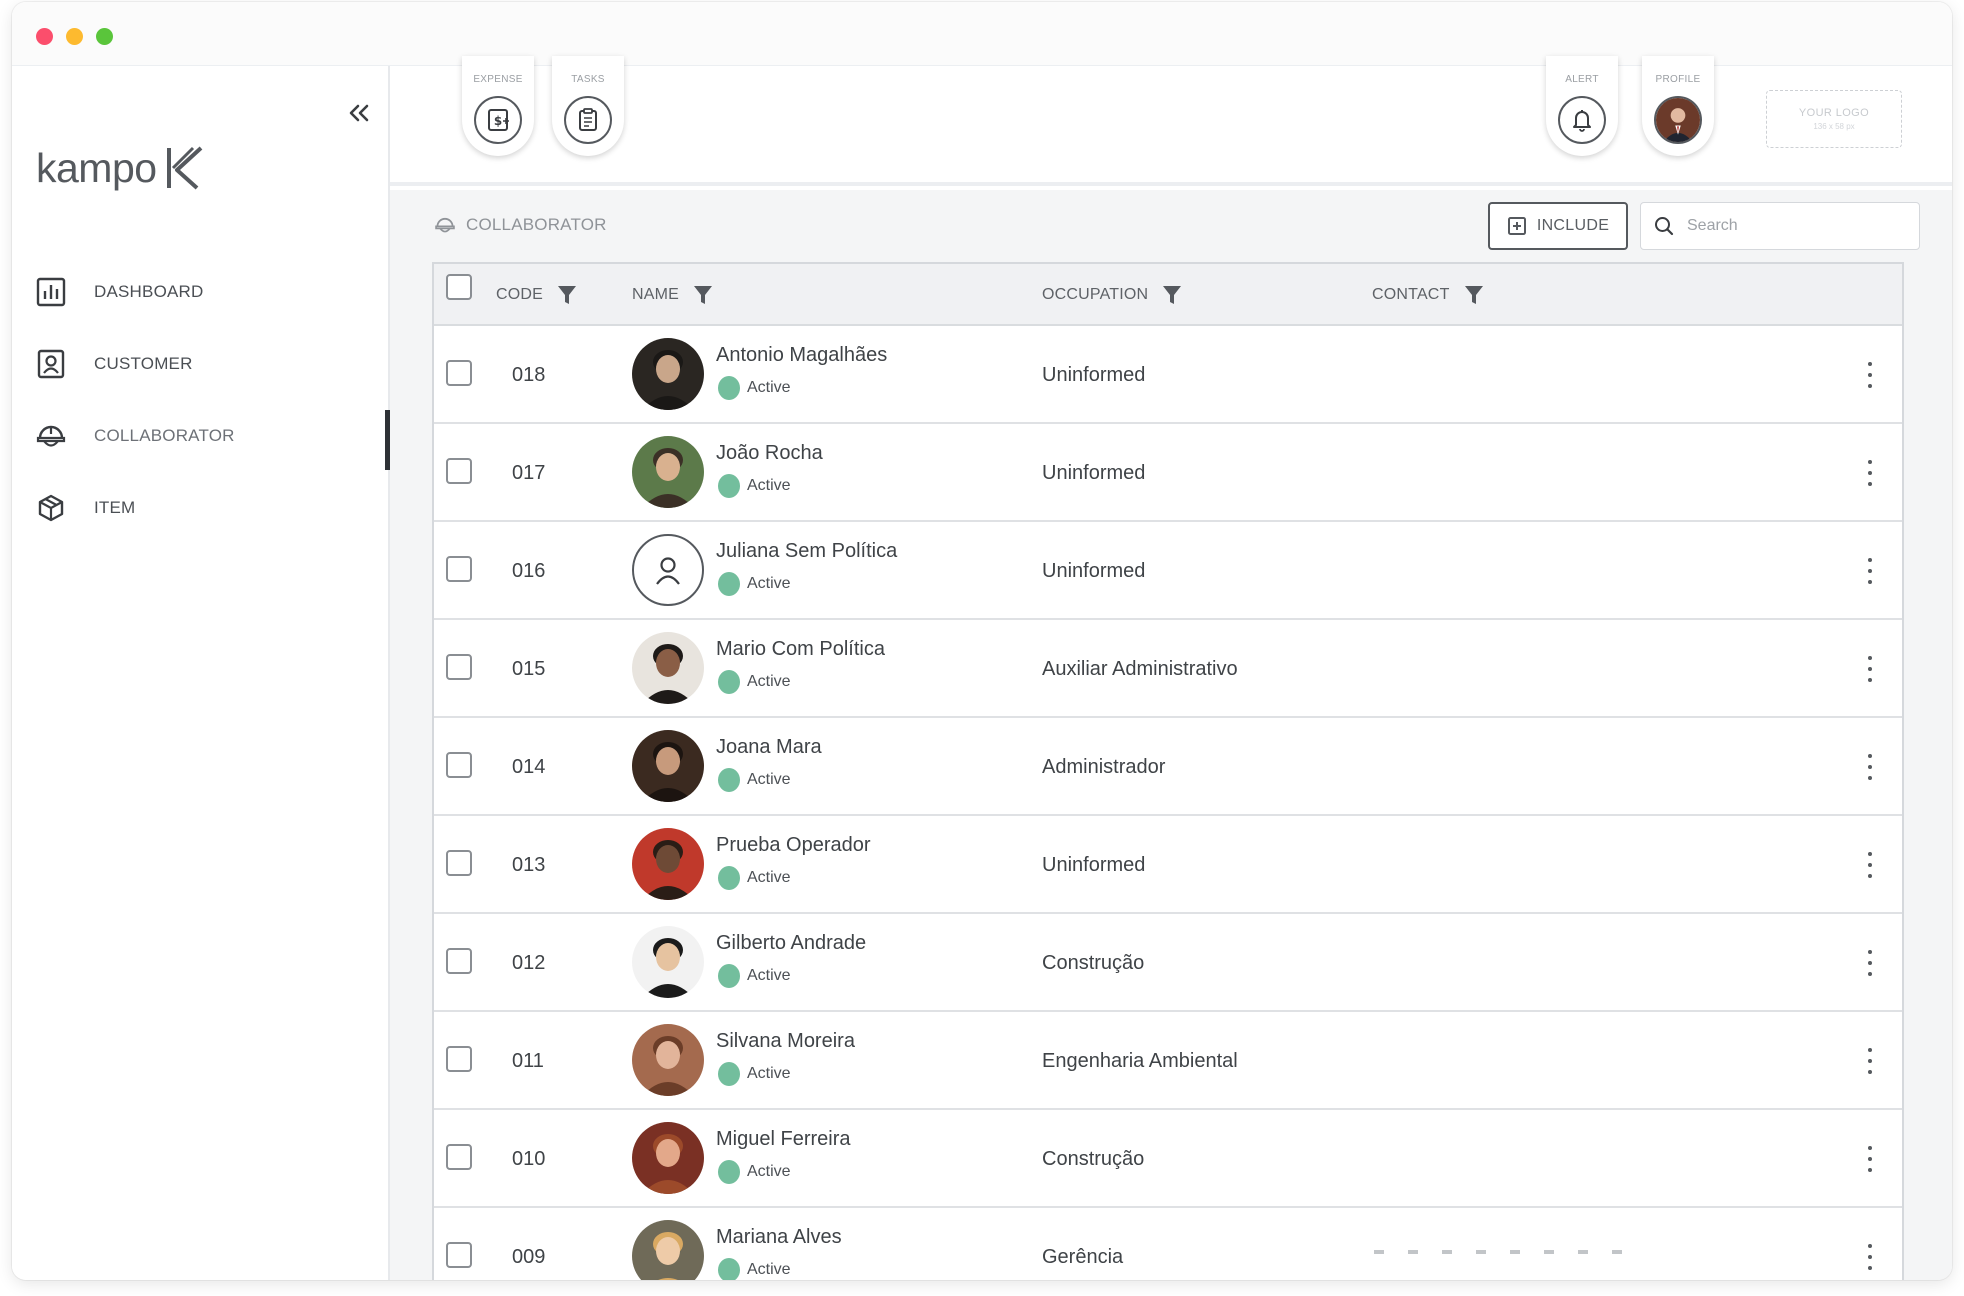  Describe the element at coordinates (588, 120) in the screenshot. I see `clipboard-icon` at that location.